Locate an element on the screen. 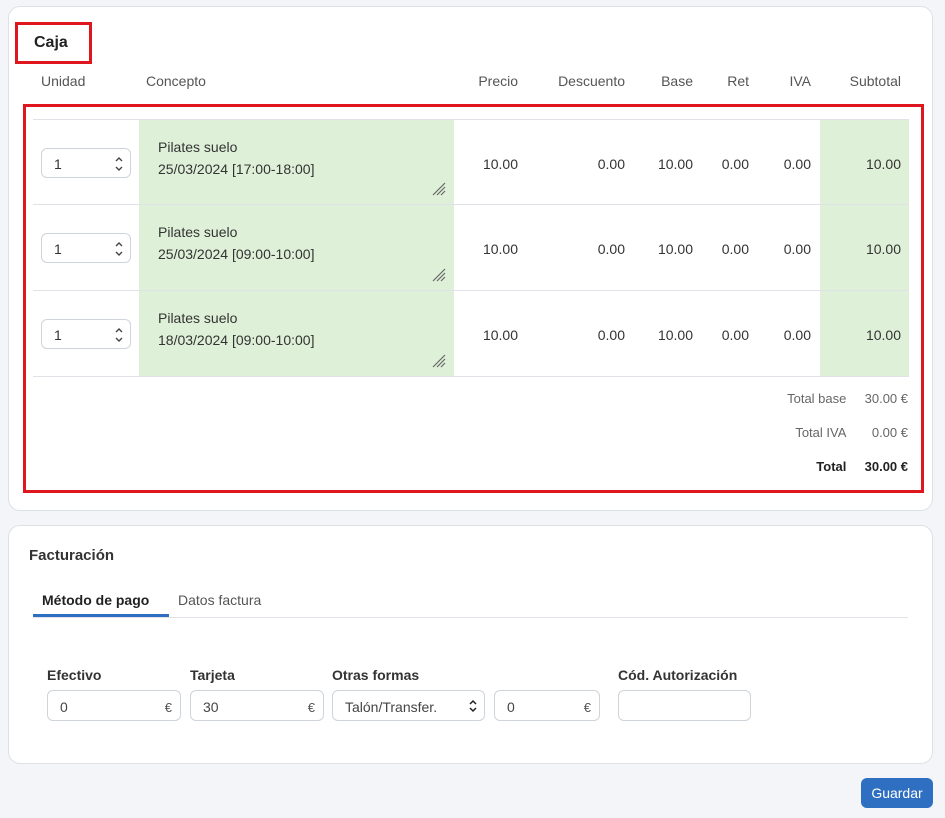  otras-formas-amount-input: 0 € is located at coordinates (547, 705).